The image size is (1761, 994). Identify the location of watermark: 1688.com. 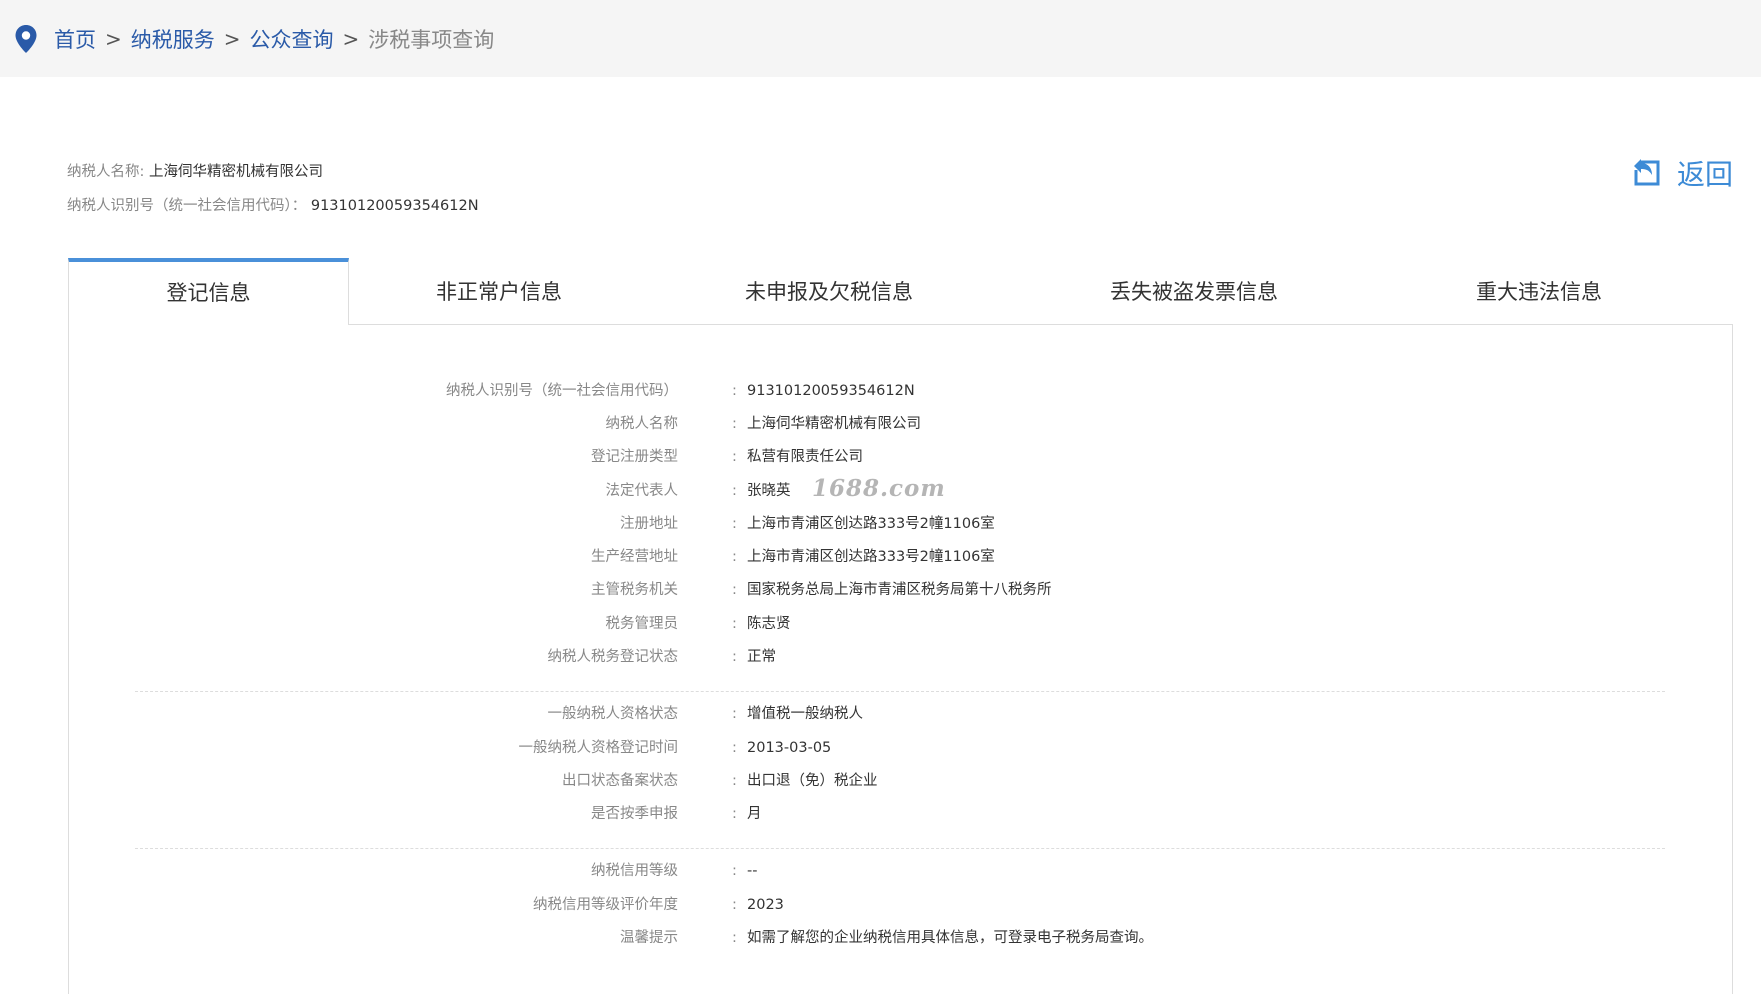
(879, 488).